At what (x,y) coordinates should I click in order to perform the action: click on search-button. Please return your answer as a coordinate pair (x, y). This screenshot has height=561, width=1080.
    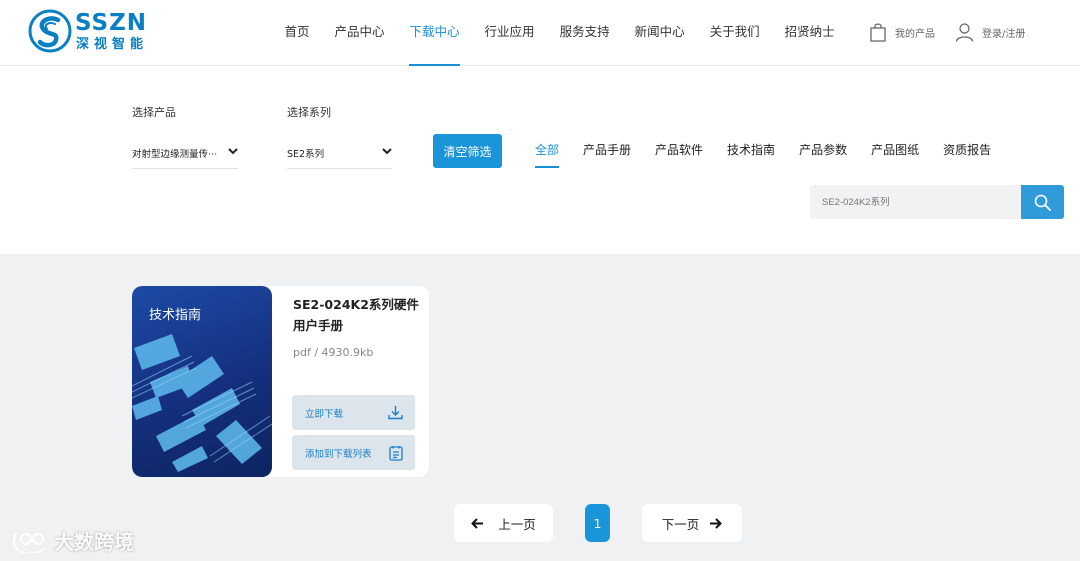
    Looking at the image, I should click on (1042, 202).